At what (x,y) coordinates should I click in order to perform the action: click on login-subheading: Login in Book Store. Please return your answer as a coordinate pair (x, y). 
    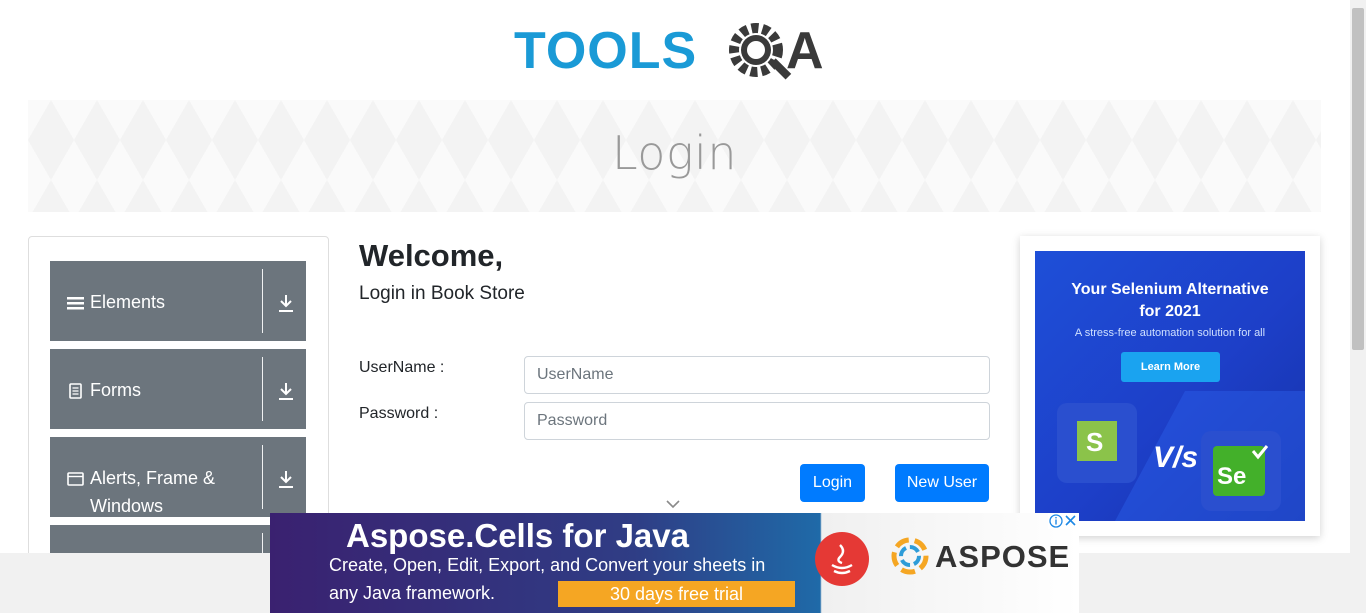
    Looking at the image, I should click on (442, 293).